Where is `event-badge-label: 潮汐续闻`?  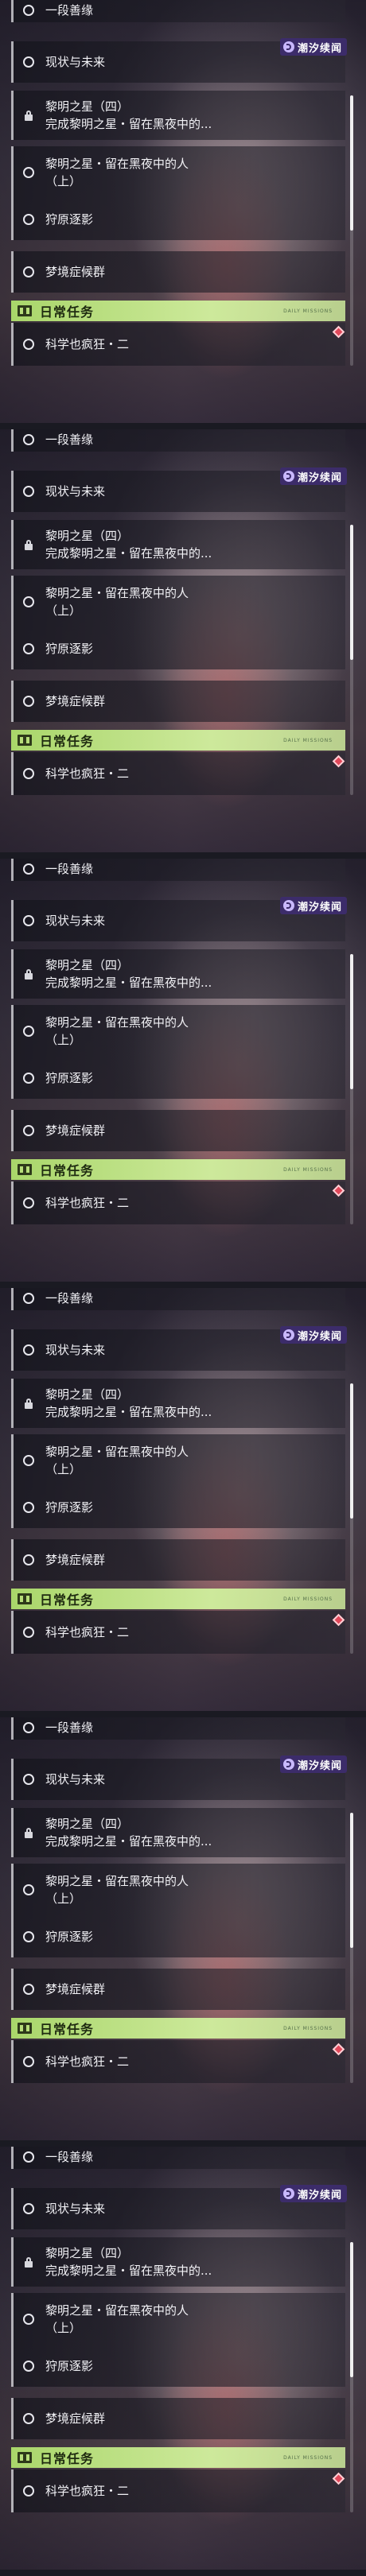 event-badge-label: 潮汐续闻 is located at coordinates (319, 48).